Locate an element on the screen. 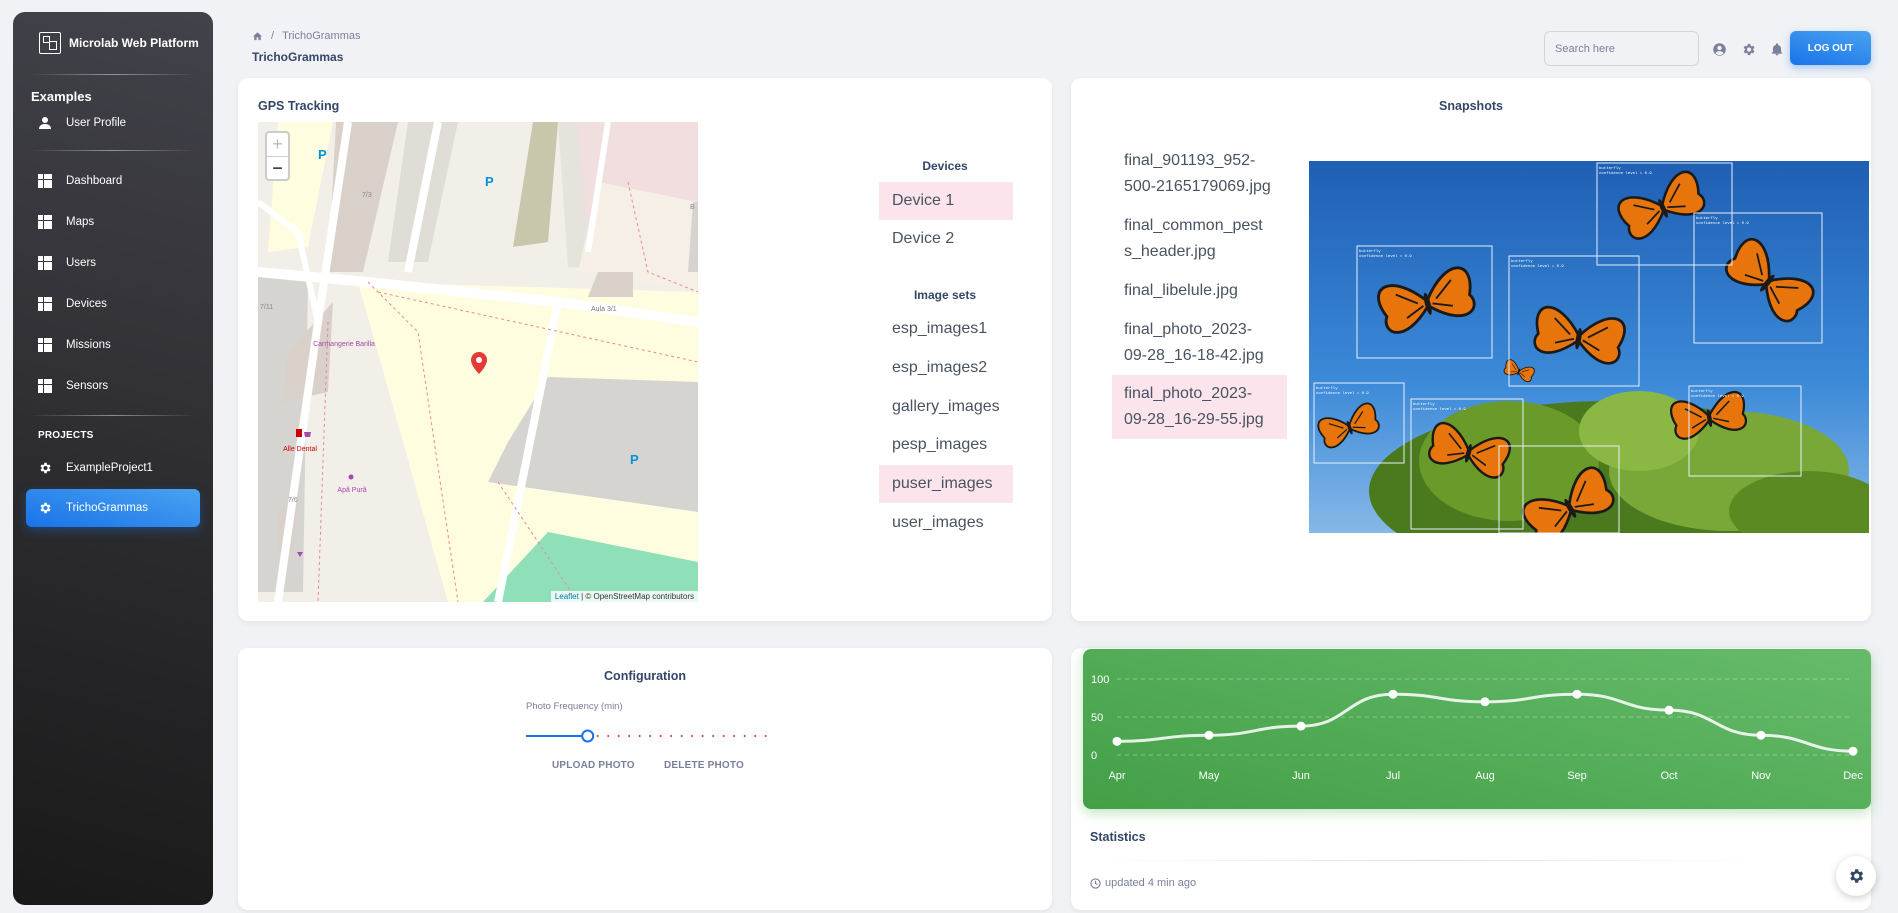 The width and height of the screenshot is (1898, 913). snapshot-file-item: final_photo_2023- 09-28_16-29-55.jpg is located at coordinates (1199, 407).